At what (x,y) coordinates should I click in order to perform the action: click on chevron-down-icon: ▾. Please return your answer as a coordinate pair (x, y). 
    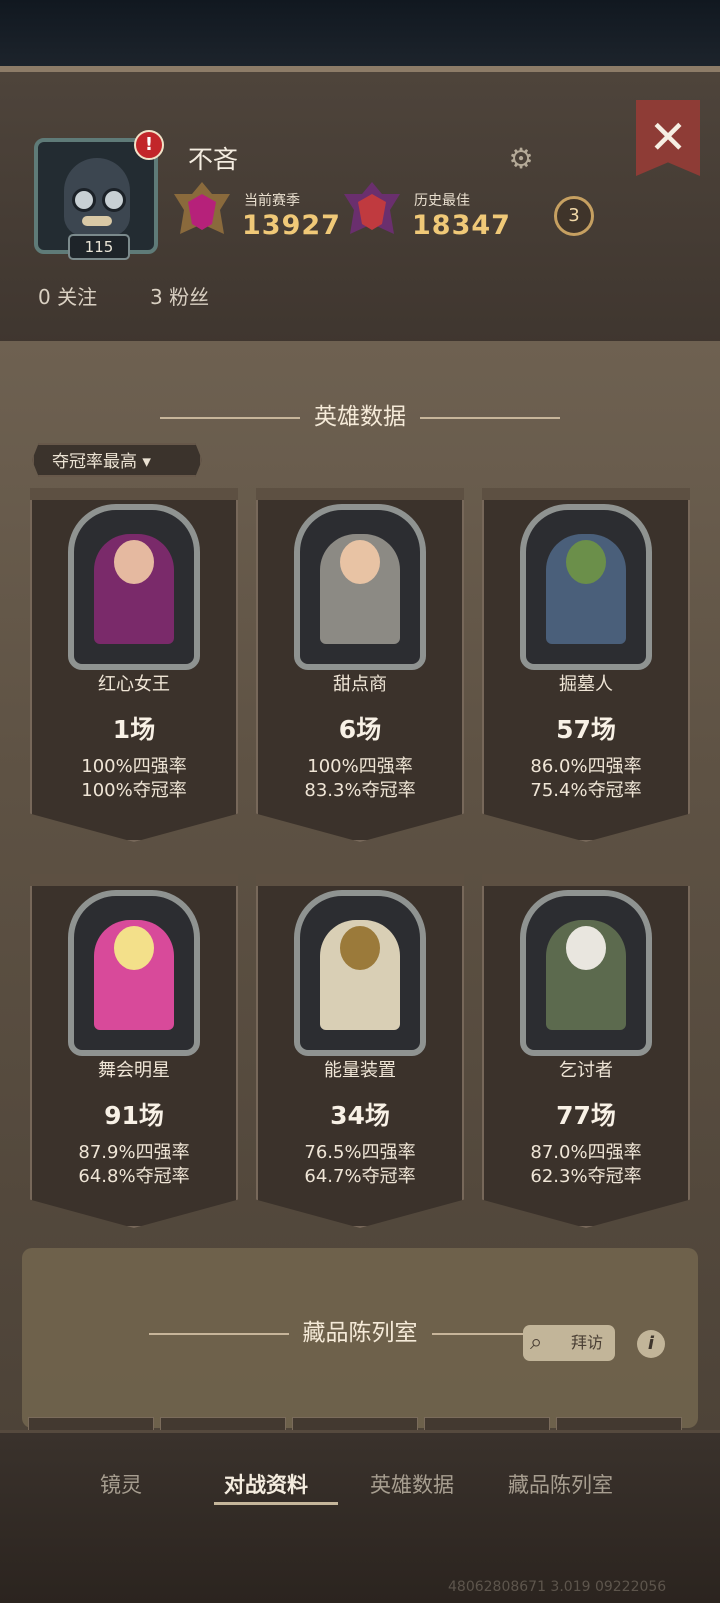
    Looking at the image, I should click on (146, 462).